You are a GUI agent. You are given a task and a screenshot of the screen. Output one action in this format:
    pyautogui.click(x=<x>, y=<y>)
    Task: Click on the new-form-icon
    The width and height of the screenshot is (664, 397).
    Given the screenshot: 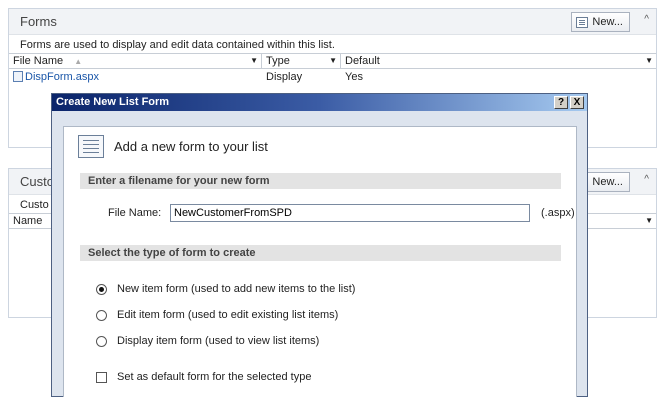 What is the action you would take?
    pyautogui.click(x=582, y=22)
    